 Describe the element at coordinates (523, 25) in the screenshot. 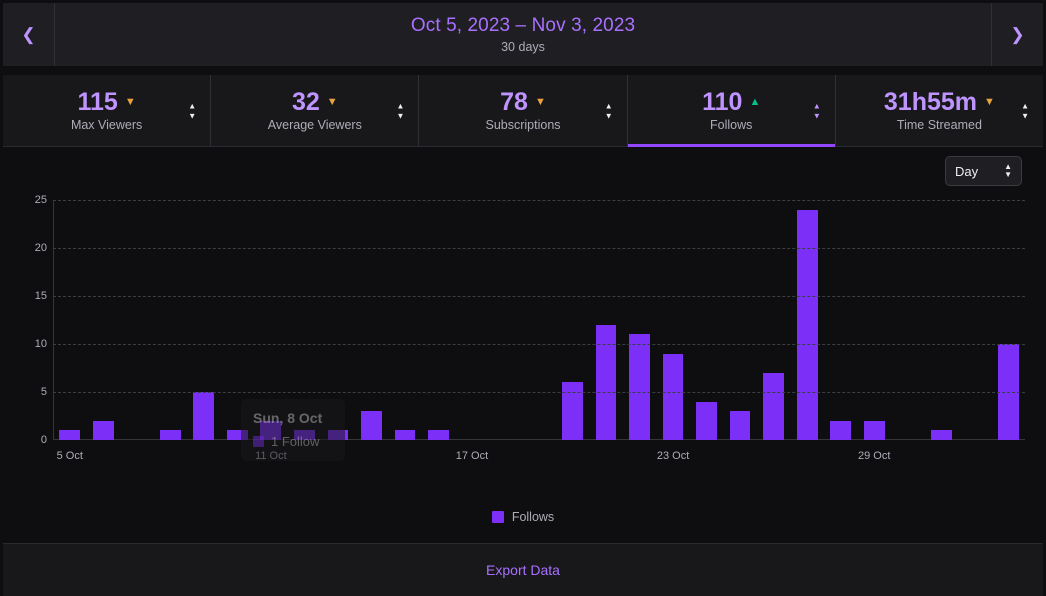

I see `date-range-title: Oct 5, 2023 – Nov 3, 2023` at that location.